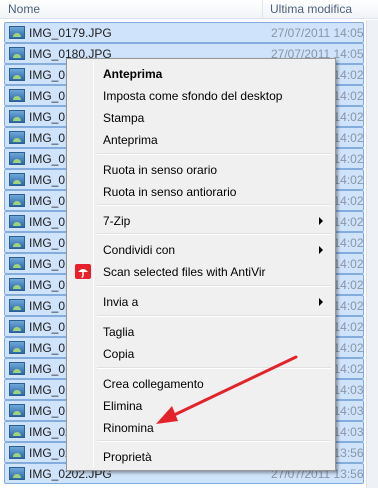 The width and height of the screenshot is (378, 488). What do you see at coordinates (317, 33) in the screenshot?
I see `file-date: 27/07/2011 14:05` at bounding box center [317, 33].